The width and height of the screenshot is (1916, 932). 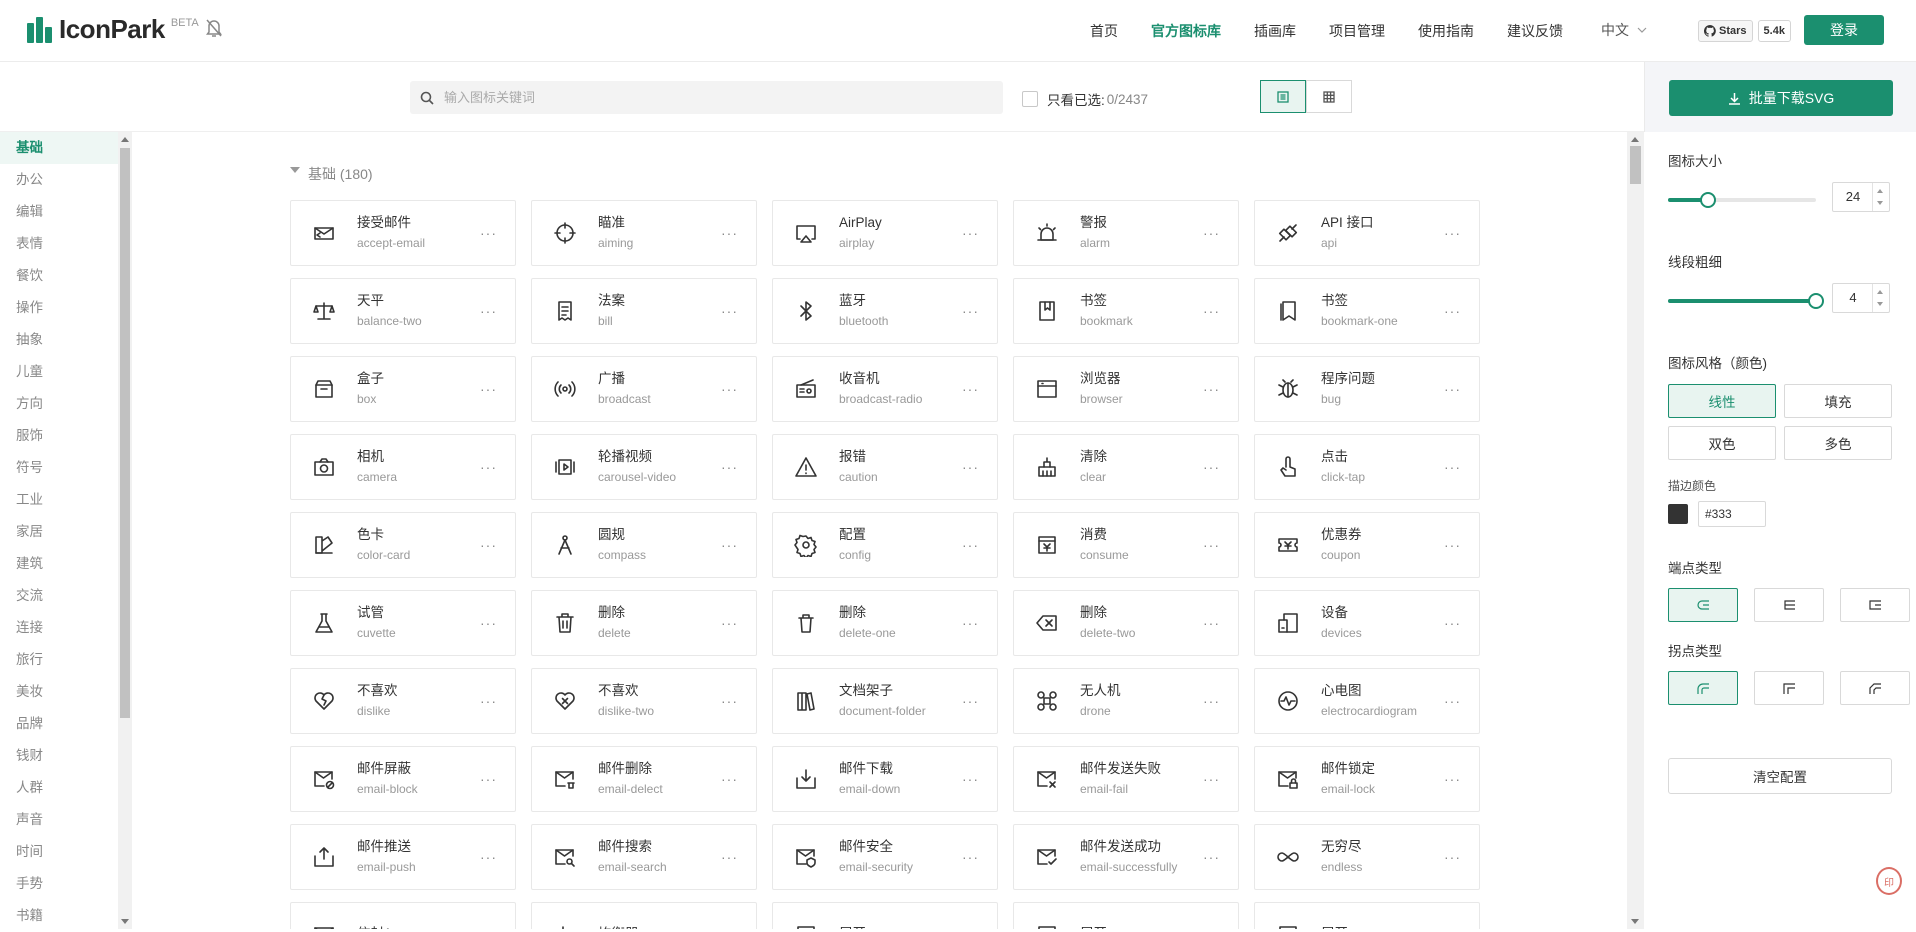 What do you see at coordinates (1816, 301) in the screenshot?
I see `stroke-slider-knob` at bounding box center [1816, 301].